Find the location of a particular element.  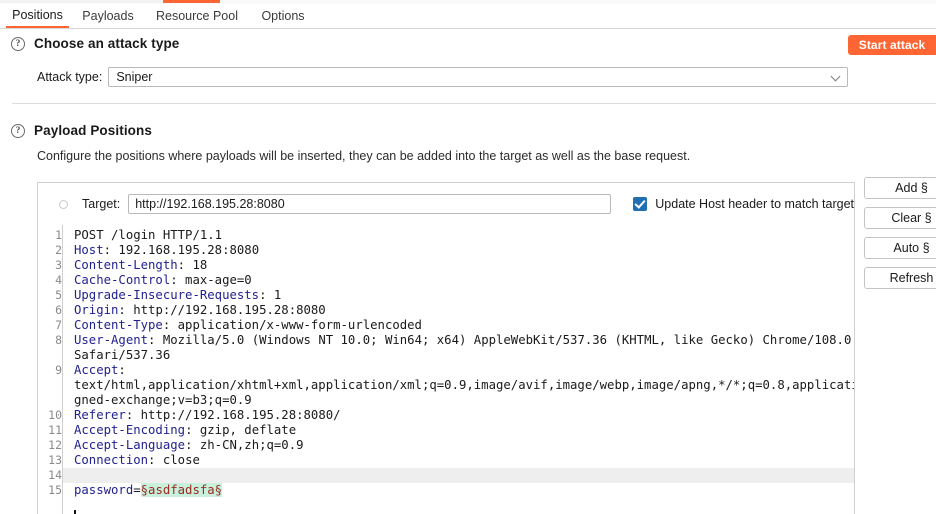

header-value: : is located at coordinates (122, 370).